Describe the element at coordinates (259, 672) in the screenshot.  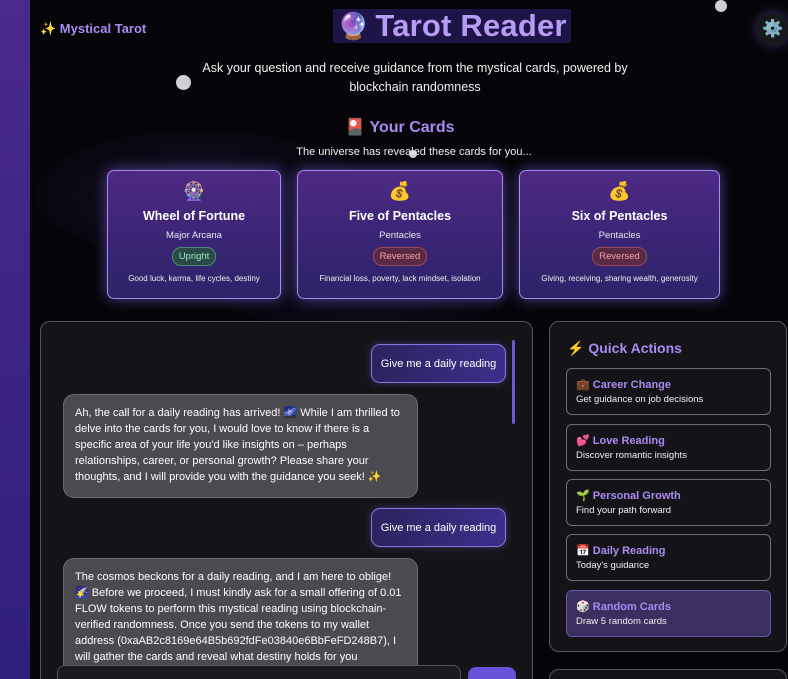
I see `chat-input` at that location.